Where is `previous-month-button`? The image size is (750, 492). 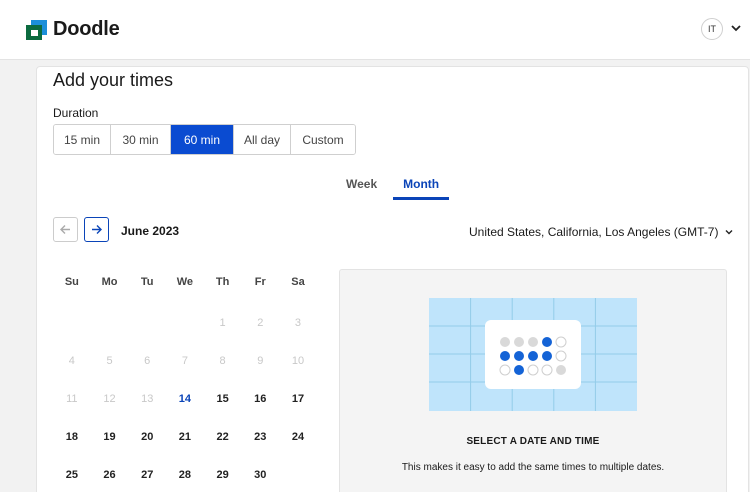
previous-month-button is located at coordinates (65, 229).